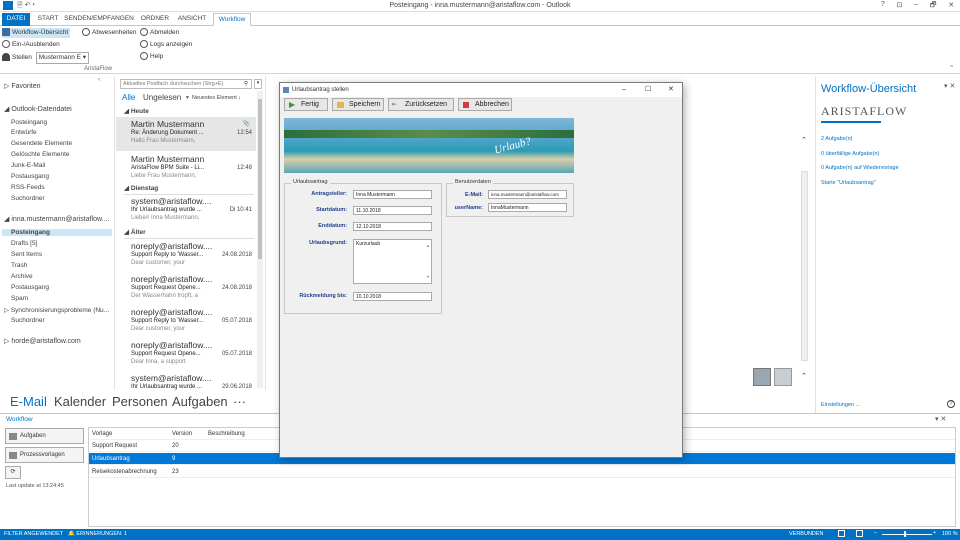  I want to click on nav-tasks: Aufgaben, so click(200, 401).